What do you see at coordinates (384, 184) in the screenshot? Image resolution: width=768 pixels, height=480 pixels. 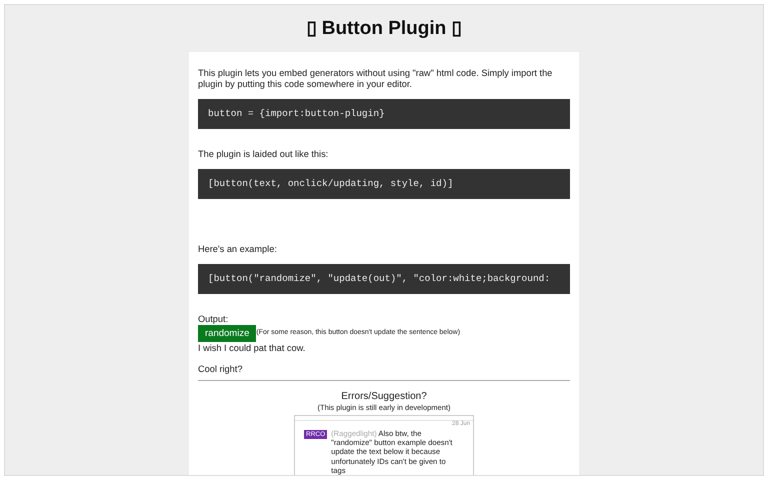 I see `code-block: [button(text, onclick/updating, style, id)]` at bounding box center [384, 184].